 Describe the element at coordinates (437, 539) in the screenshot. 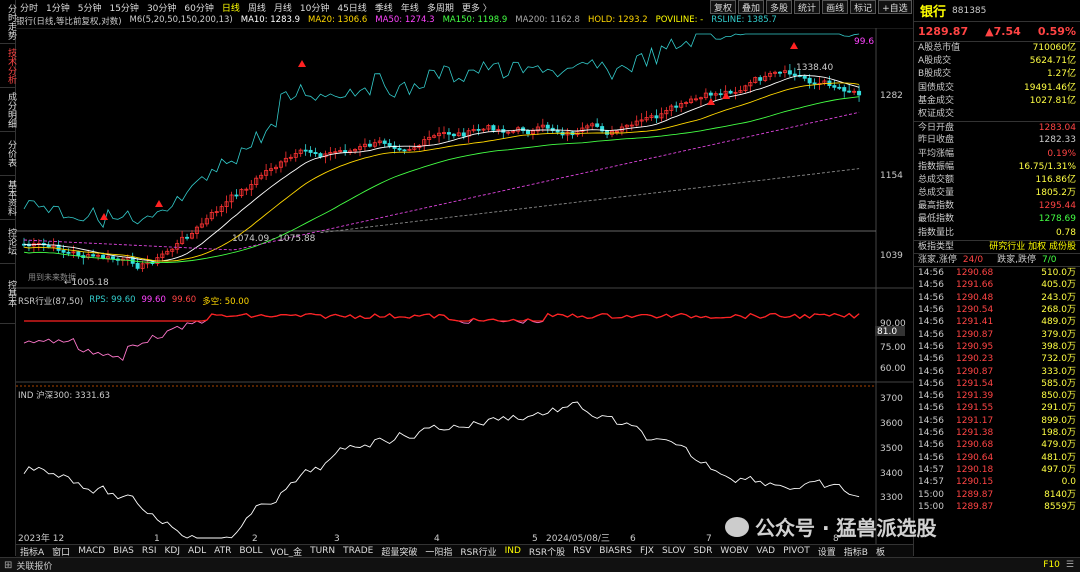

I see `x-axis-label: 4` at that location.